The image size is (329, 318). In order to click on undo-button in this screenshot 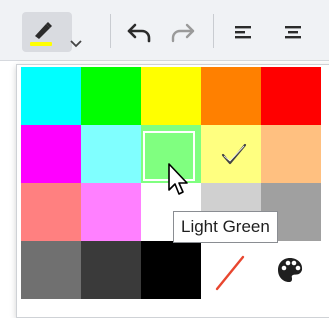, I will do `click(139, 32)`.